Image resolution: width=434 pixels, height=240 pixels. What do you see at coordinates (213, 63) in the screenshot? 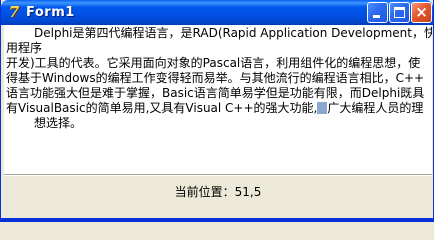
I see `memo-line: 开发)工具的代表。它采用面向对象的Pascal语言，利用组件化的编程思想，使` at bounding box center [213, 63].